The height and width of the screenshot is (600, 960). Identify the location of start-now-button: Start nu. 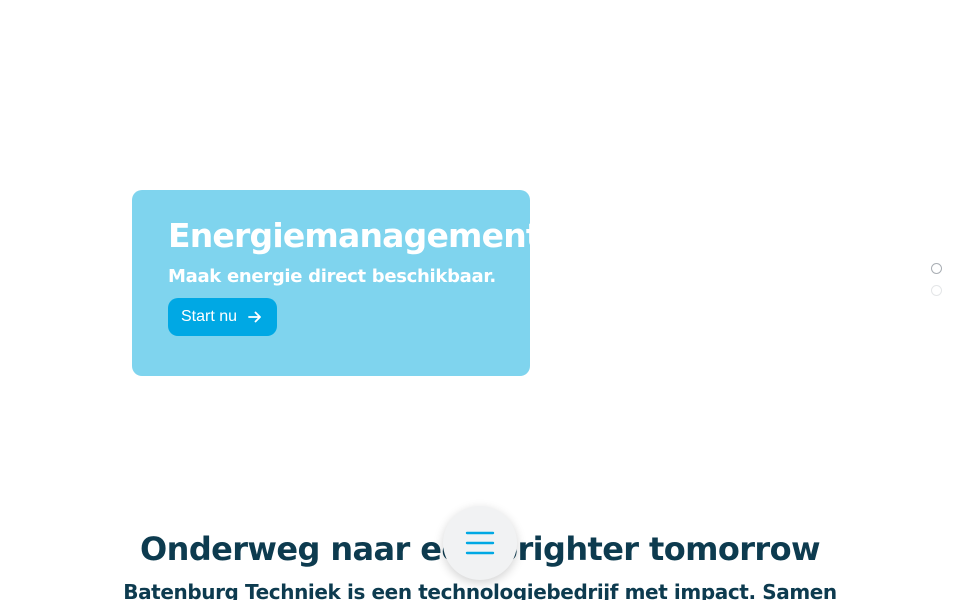
(223, 317).